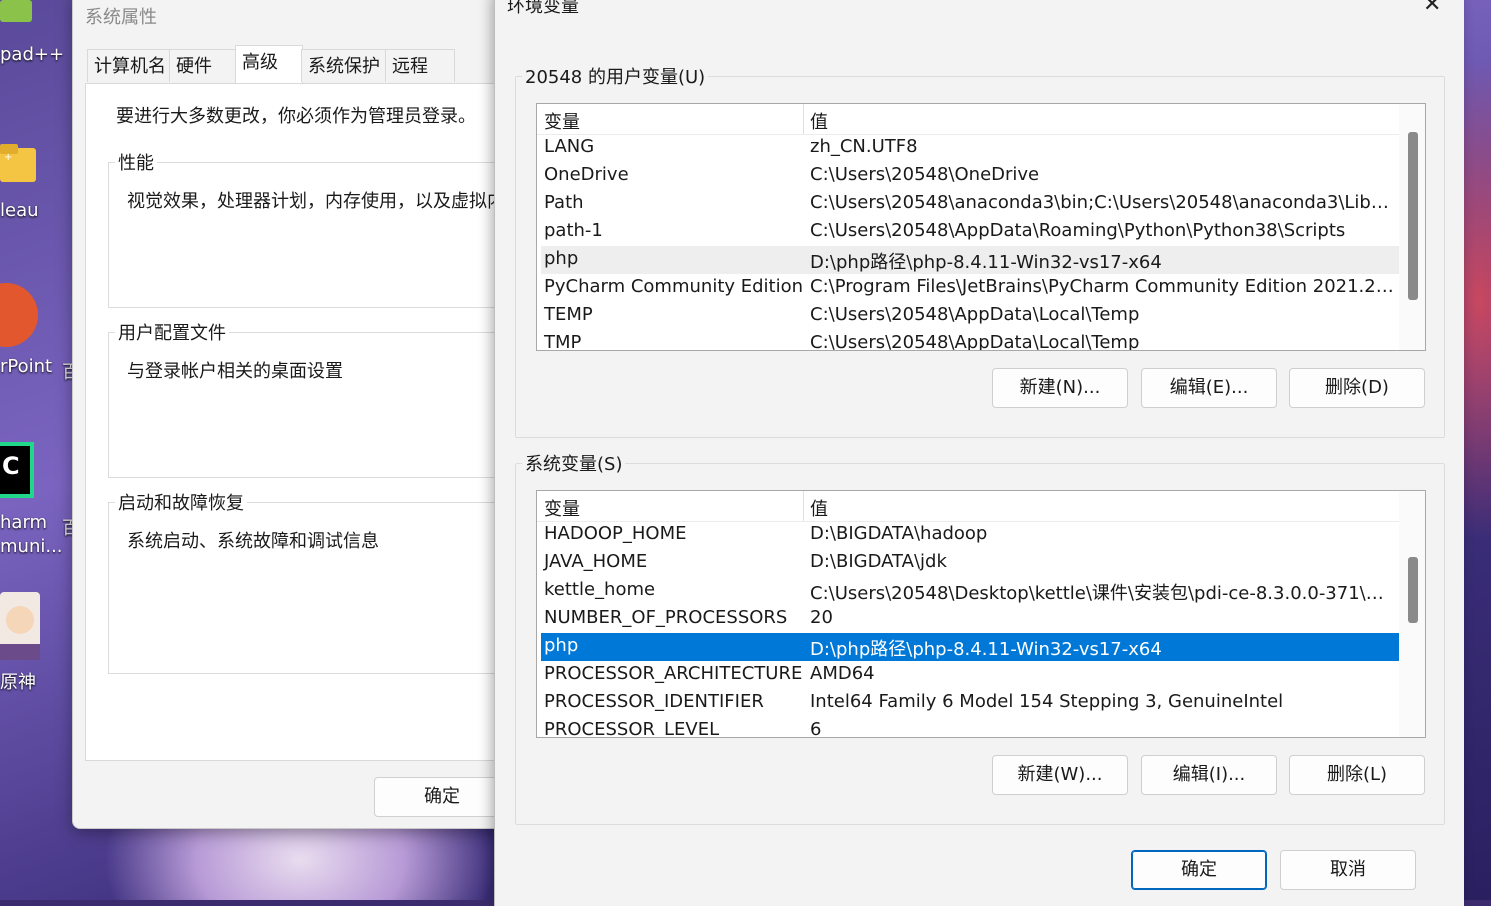  Describe the element at coordinates (1357, 775) in the screenshot. I see `system-delete-button: 删除(L)` at that location.